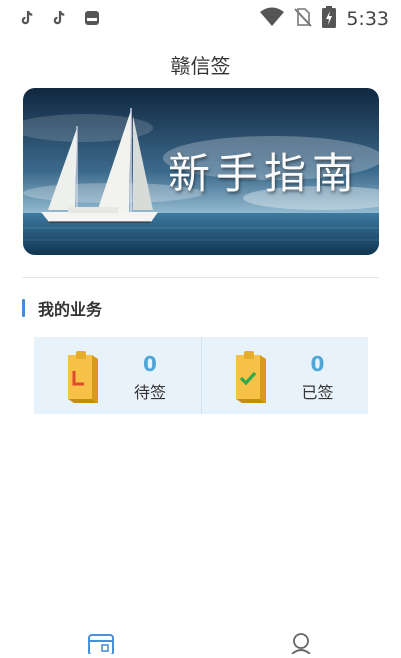 This screenshot has width=401, height=658. Describe the element at coordinates (272, 19) in the screenshot. I see `wifi-icon` at that location.